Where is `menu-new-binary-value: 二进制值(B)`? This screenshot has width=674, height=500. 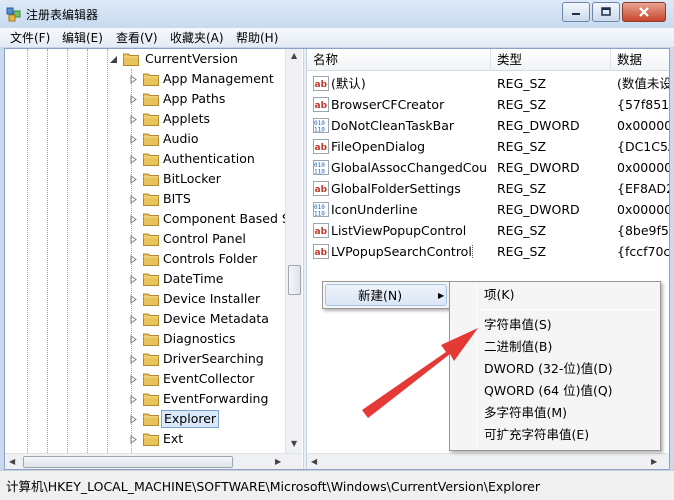 menu-new-binary-value: 二进制值(B) is located at coordinates (555, 347).